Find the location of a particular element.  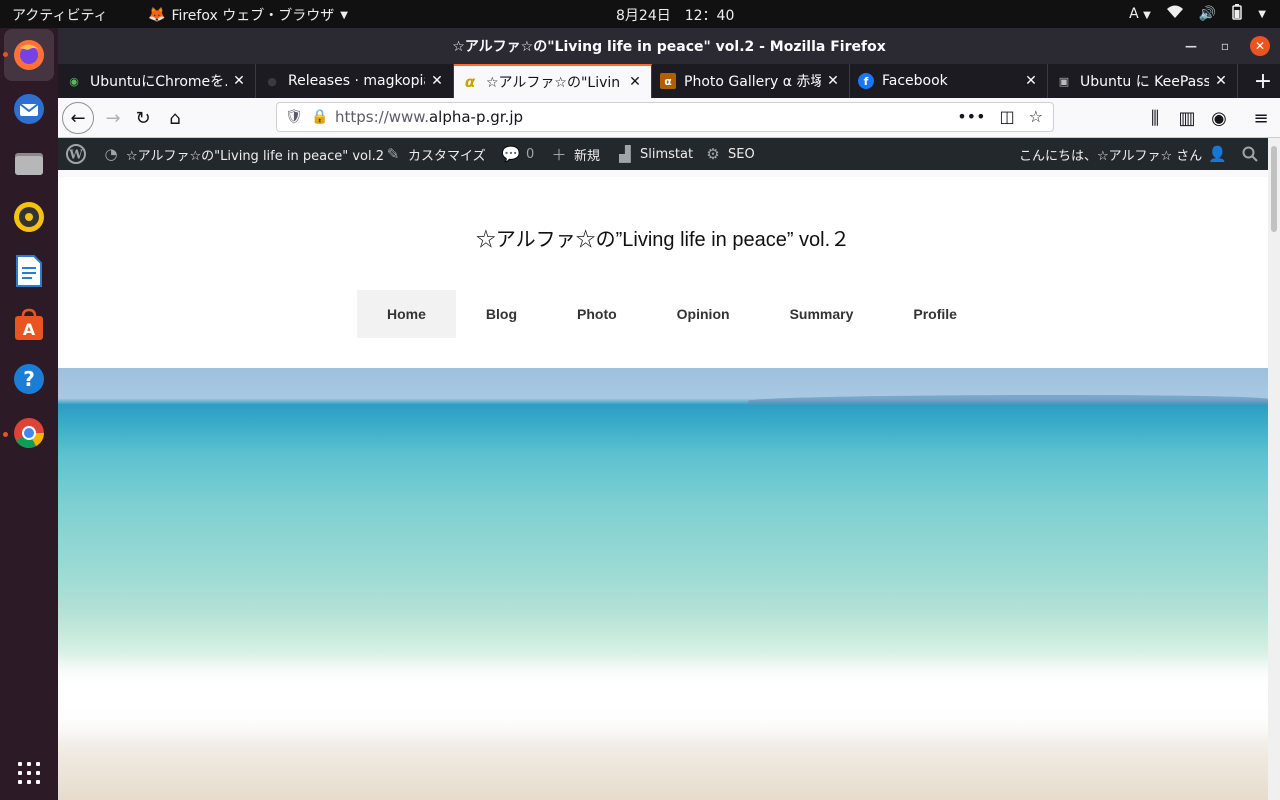

tab-title: Photo Gallery α 赤塚 is located at coordinates (752, 82).